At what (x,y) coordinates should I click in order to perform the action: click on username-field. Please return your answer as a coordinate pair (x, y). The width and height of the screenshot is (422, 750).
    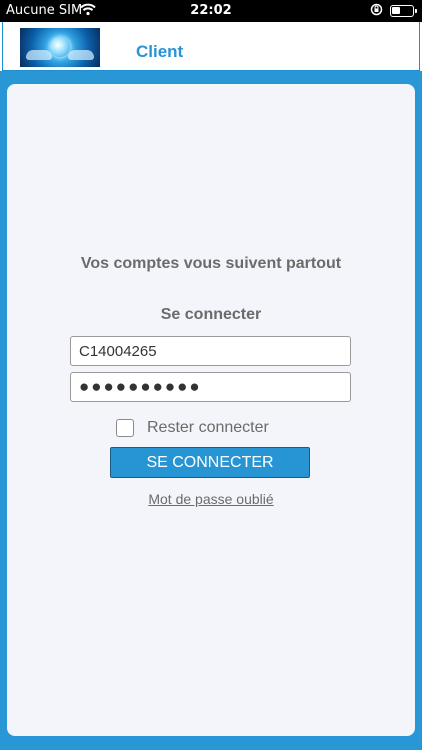
    Looking at the image, I should click on (210, 351).